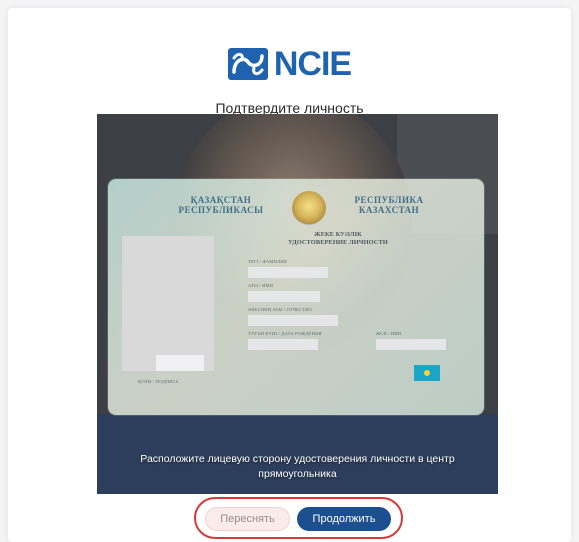 This screenshot has width=579, height=542. What do you see at coordinates (309, 208) in the screenshot?
I see `state-emblem-icon` at bounding box center [309, 208].